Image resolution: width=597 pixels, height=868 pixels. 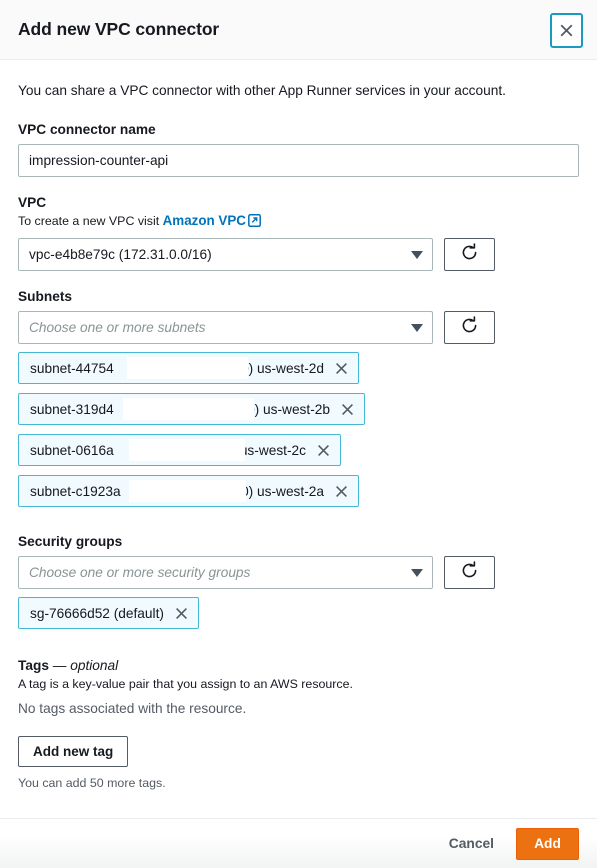 What do you see at coordinates (471, 843) in the screenshot?
I see `cancel-button: Cancel` at bounding box center [471, 843].